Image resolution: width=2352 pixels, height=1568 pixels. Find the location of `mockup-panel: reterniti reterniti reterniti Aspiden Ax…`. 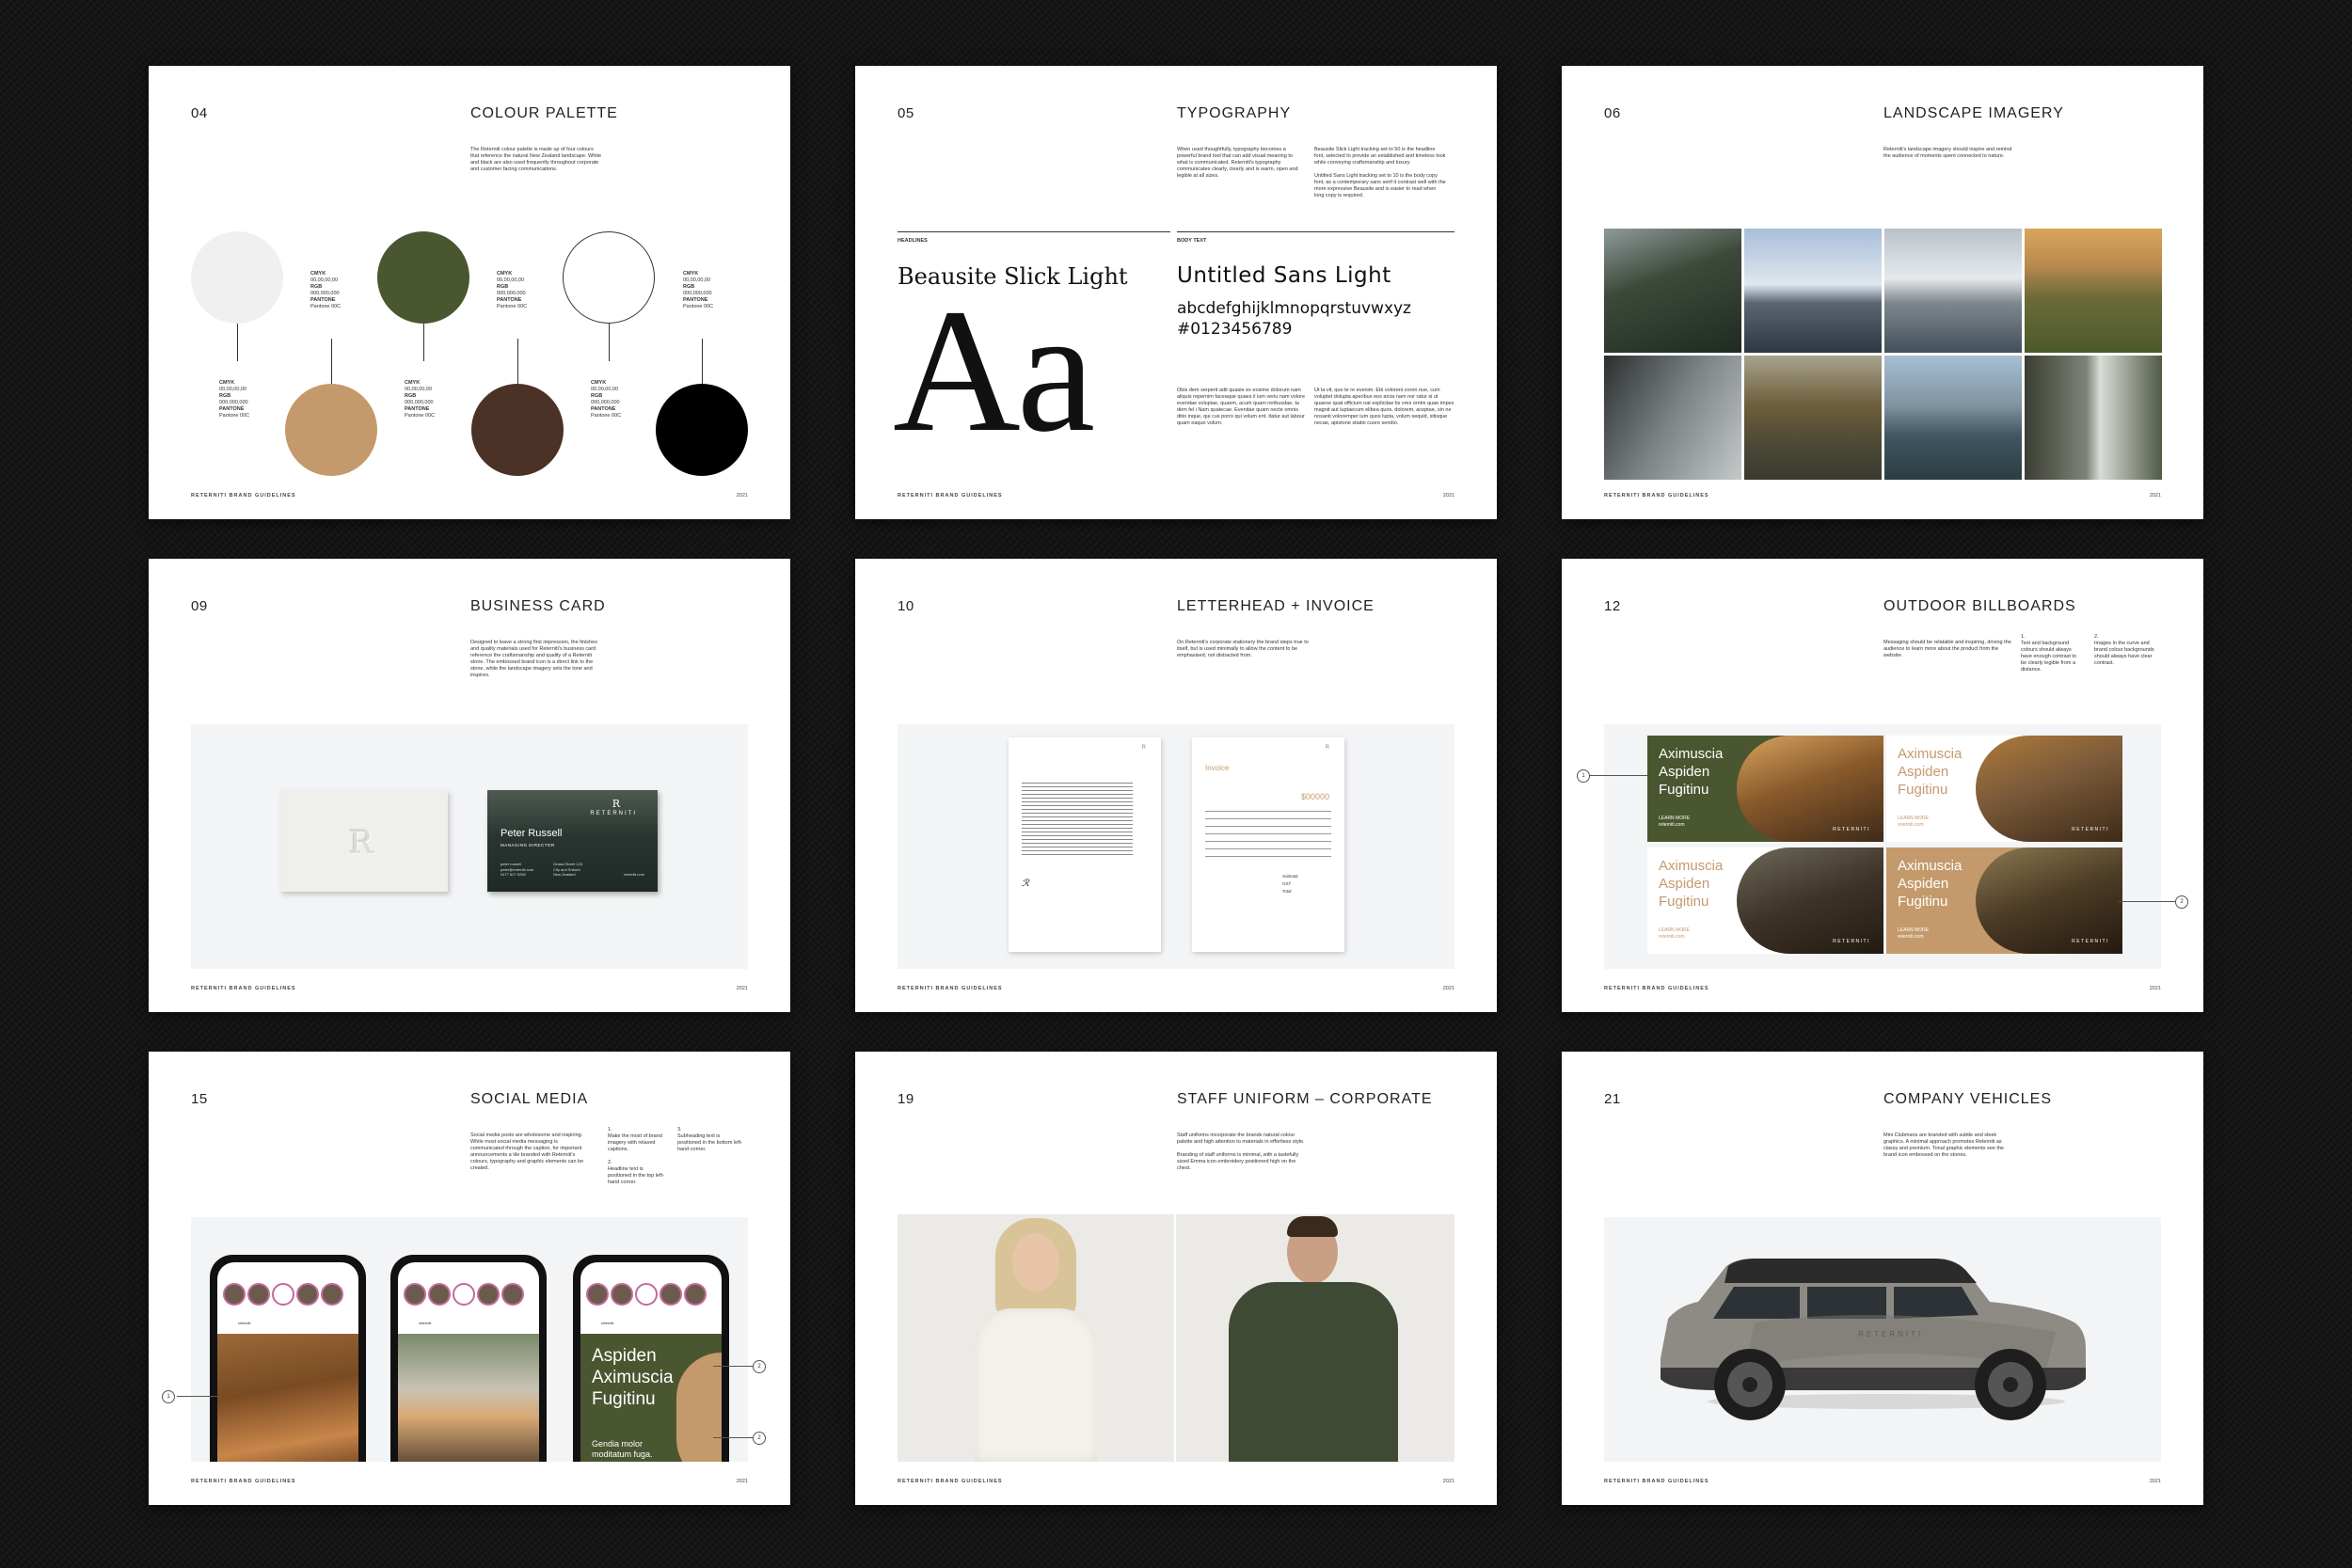

mockup-panel: reterniti reterniti reterniti Aspiden Ax… is located at coordinates (469, 1339).